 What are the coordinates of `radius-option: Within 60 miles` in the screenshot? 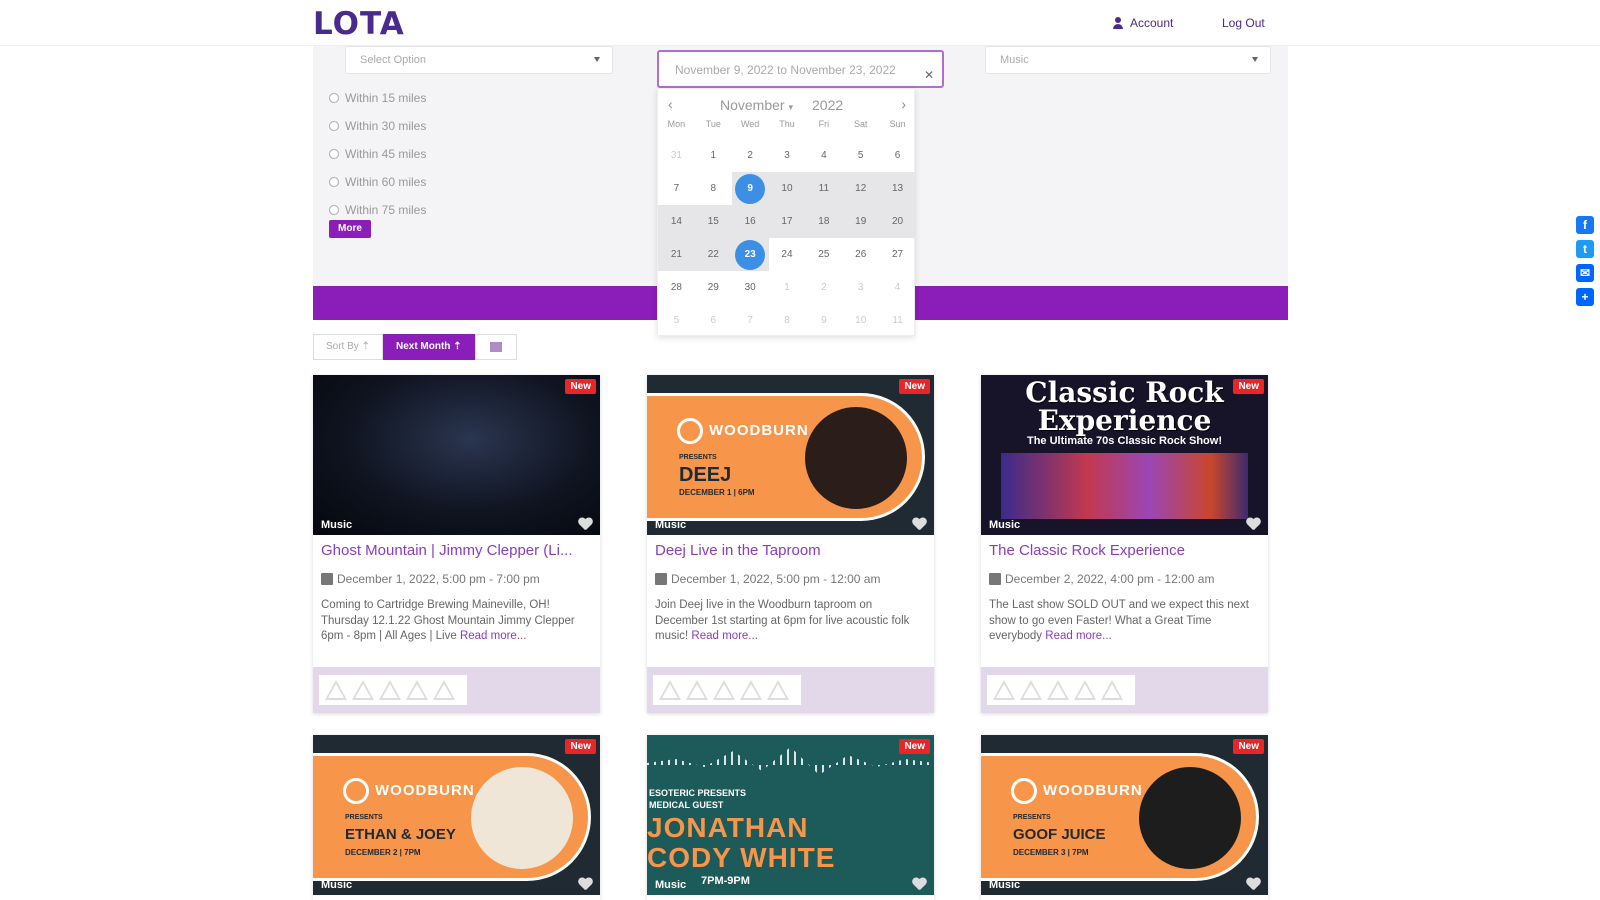 It's located at (377, 182).